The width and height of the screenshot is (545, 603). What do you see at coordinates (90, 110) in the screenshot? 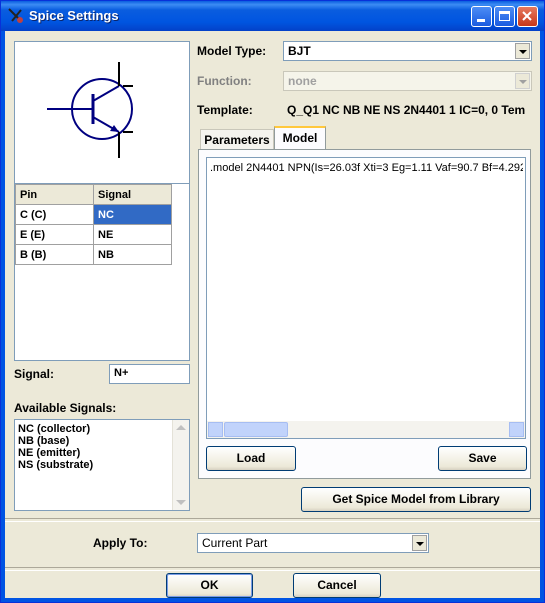
I see `npn-transistor-icon` at bounding box center [90, 110].